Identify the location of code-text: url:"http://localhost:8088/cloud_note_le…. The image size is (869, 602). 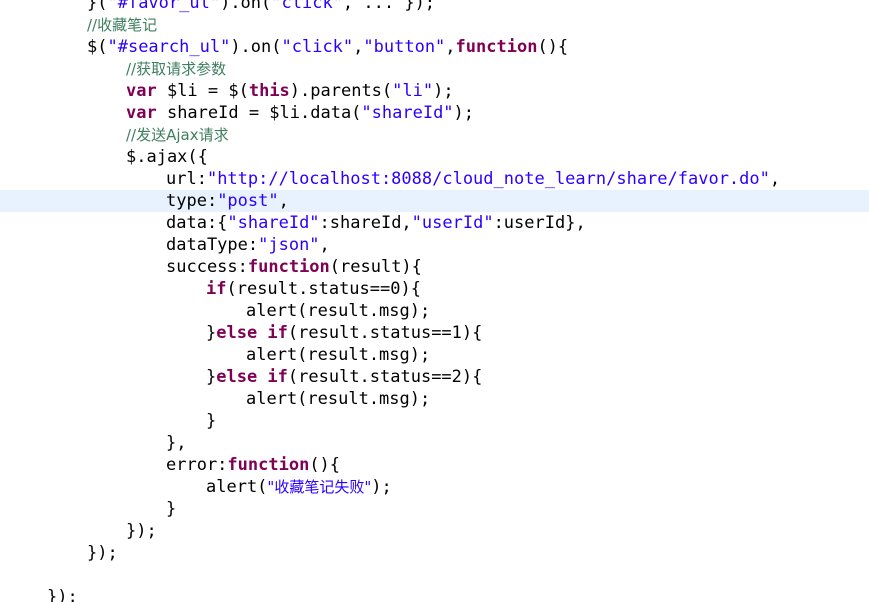
(473, 179).